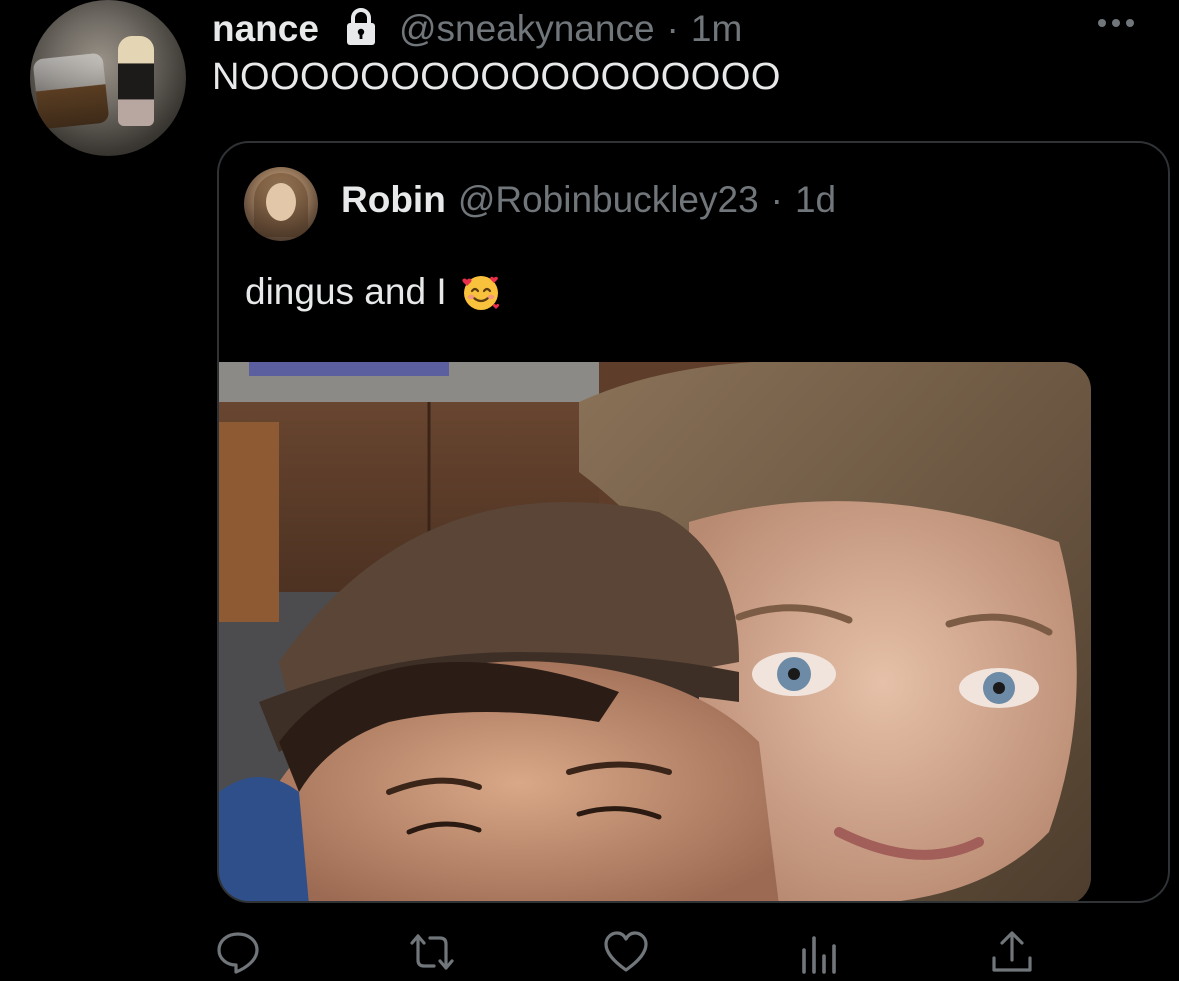  Describe the element at coordinates (346, 291) in the screenshot. I see `quoted-tweet-text: dingus and I` at that location.